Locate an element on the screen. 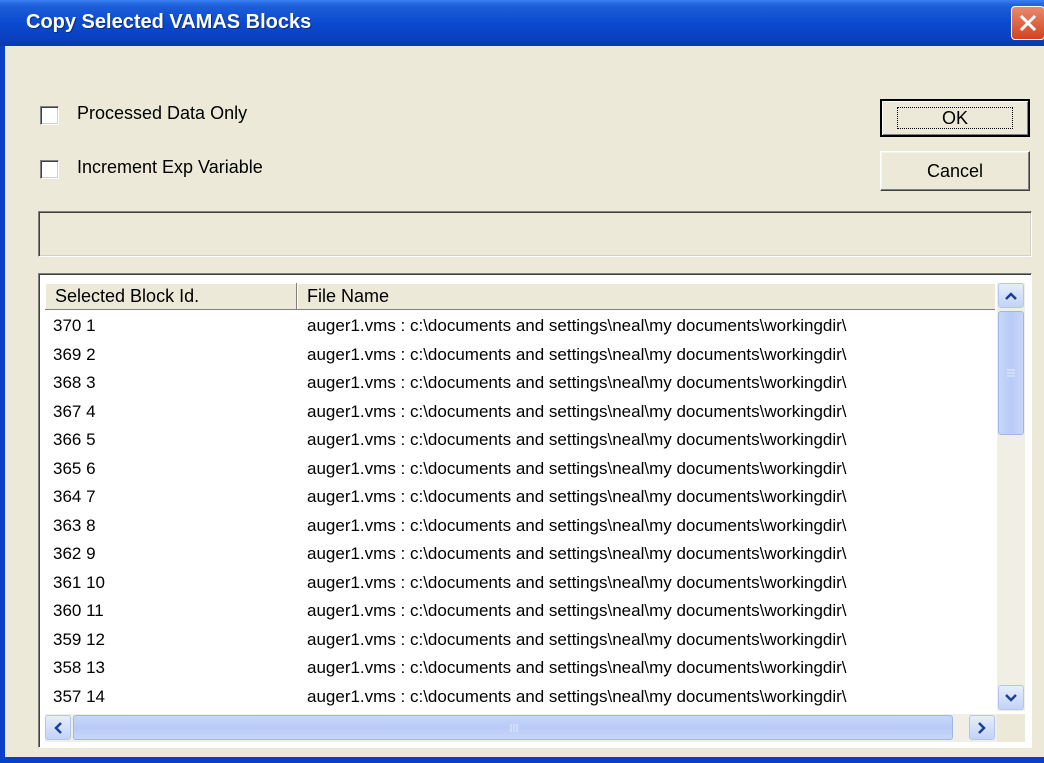 This screenshot has height=763, width=1044. block-id-cell: 364 7 is located at coordinates (74, 496).